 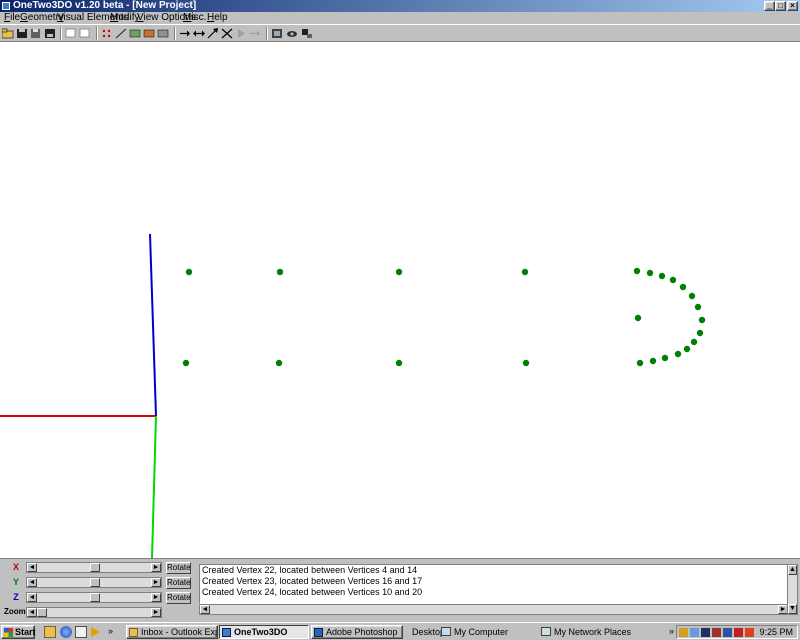 I want to click on zoom-slider: ◄ ►, so click(x=94, y=612).